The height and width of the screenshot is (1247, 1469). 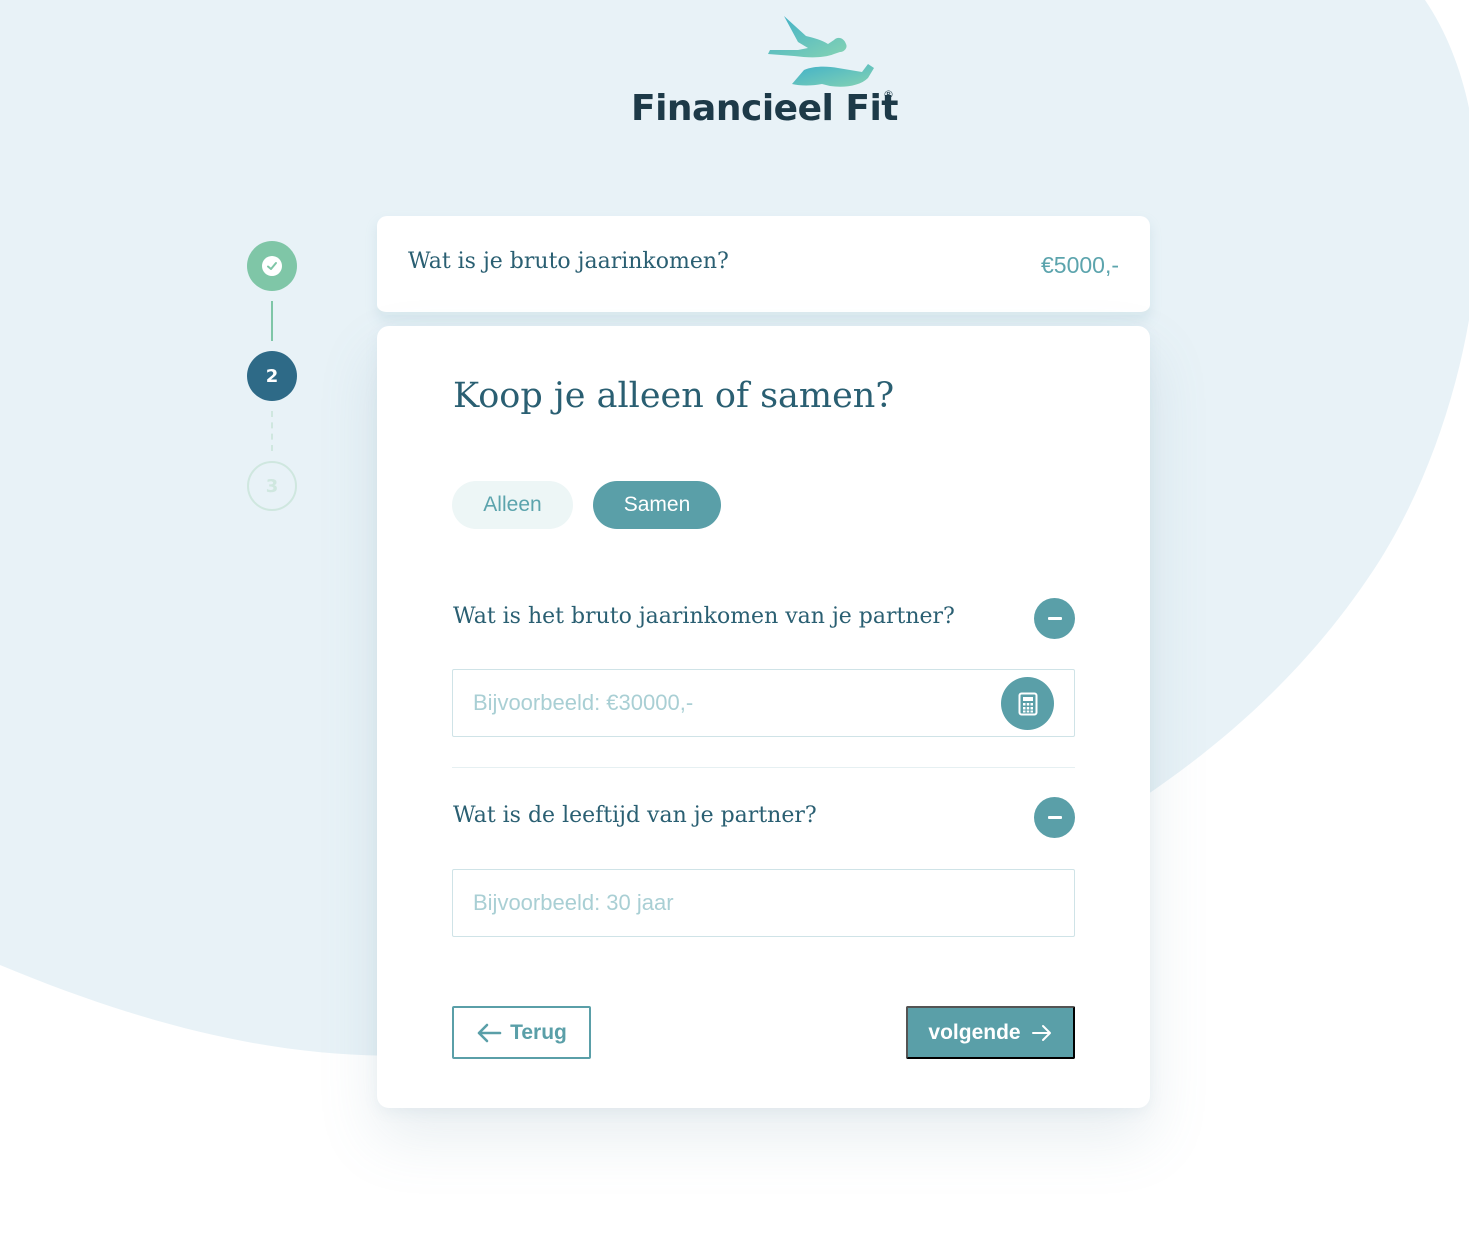 I want to click on back-button-label: Terug, so click(x=538, y=1032).